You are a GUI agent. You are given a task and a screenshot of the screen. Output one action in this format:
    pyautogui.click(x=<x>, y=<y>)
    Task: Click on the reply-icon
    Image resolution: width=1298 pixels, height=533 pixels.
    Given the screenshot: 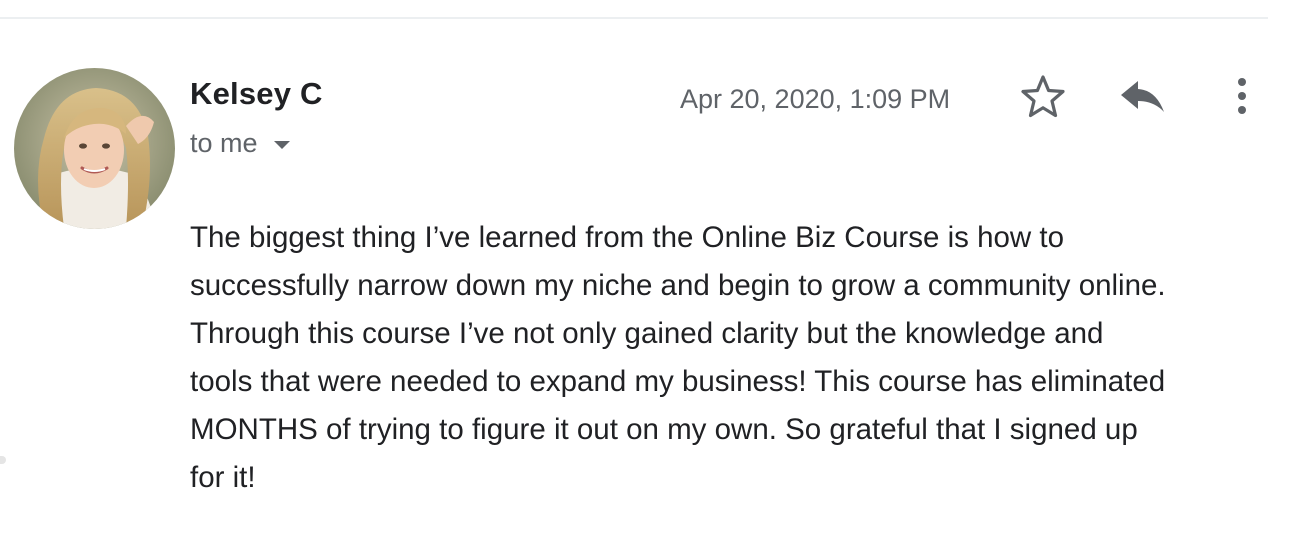 What is the action you would take?
    pyautogui.click(x=1142, y=96)
    